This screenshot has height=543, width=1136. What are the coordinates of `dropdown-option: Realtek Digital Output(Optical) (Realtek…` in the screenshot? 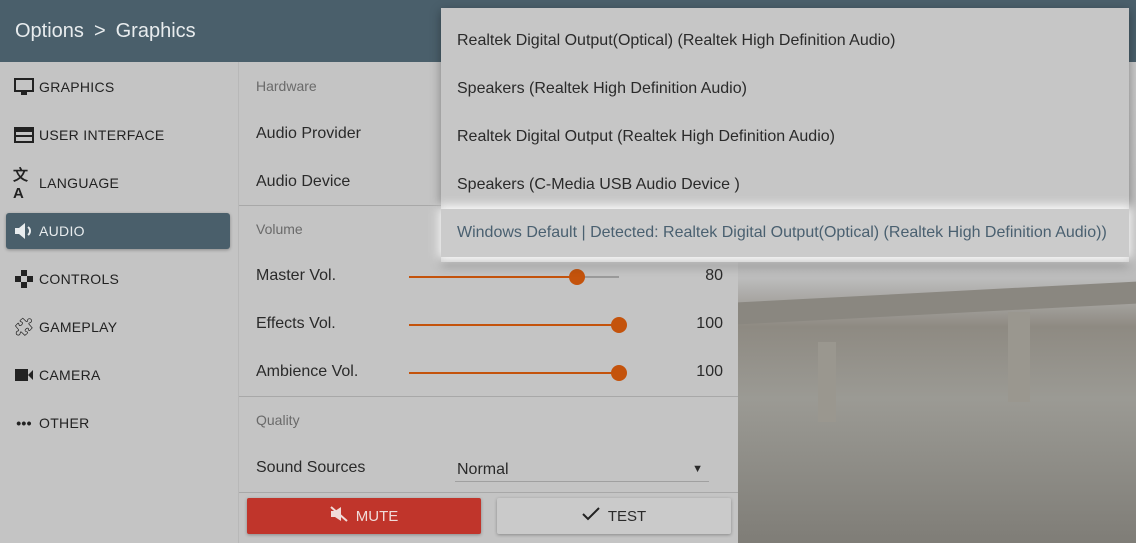 It's located at (785, 41).